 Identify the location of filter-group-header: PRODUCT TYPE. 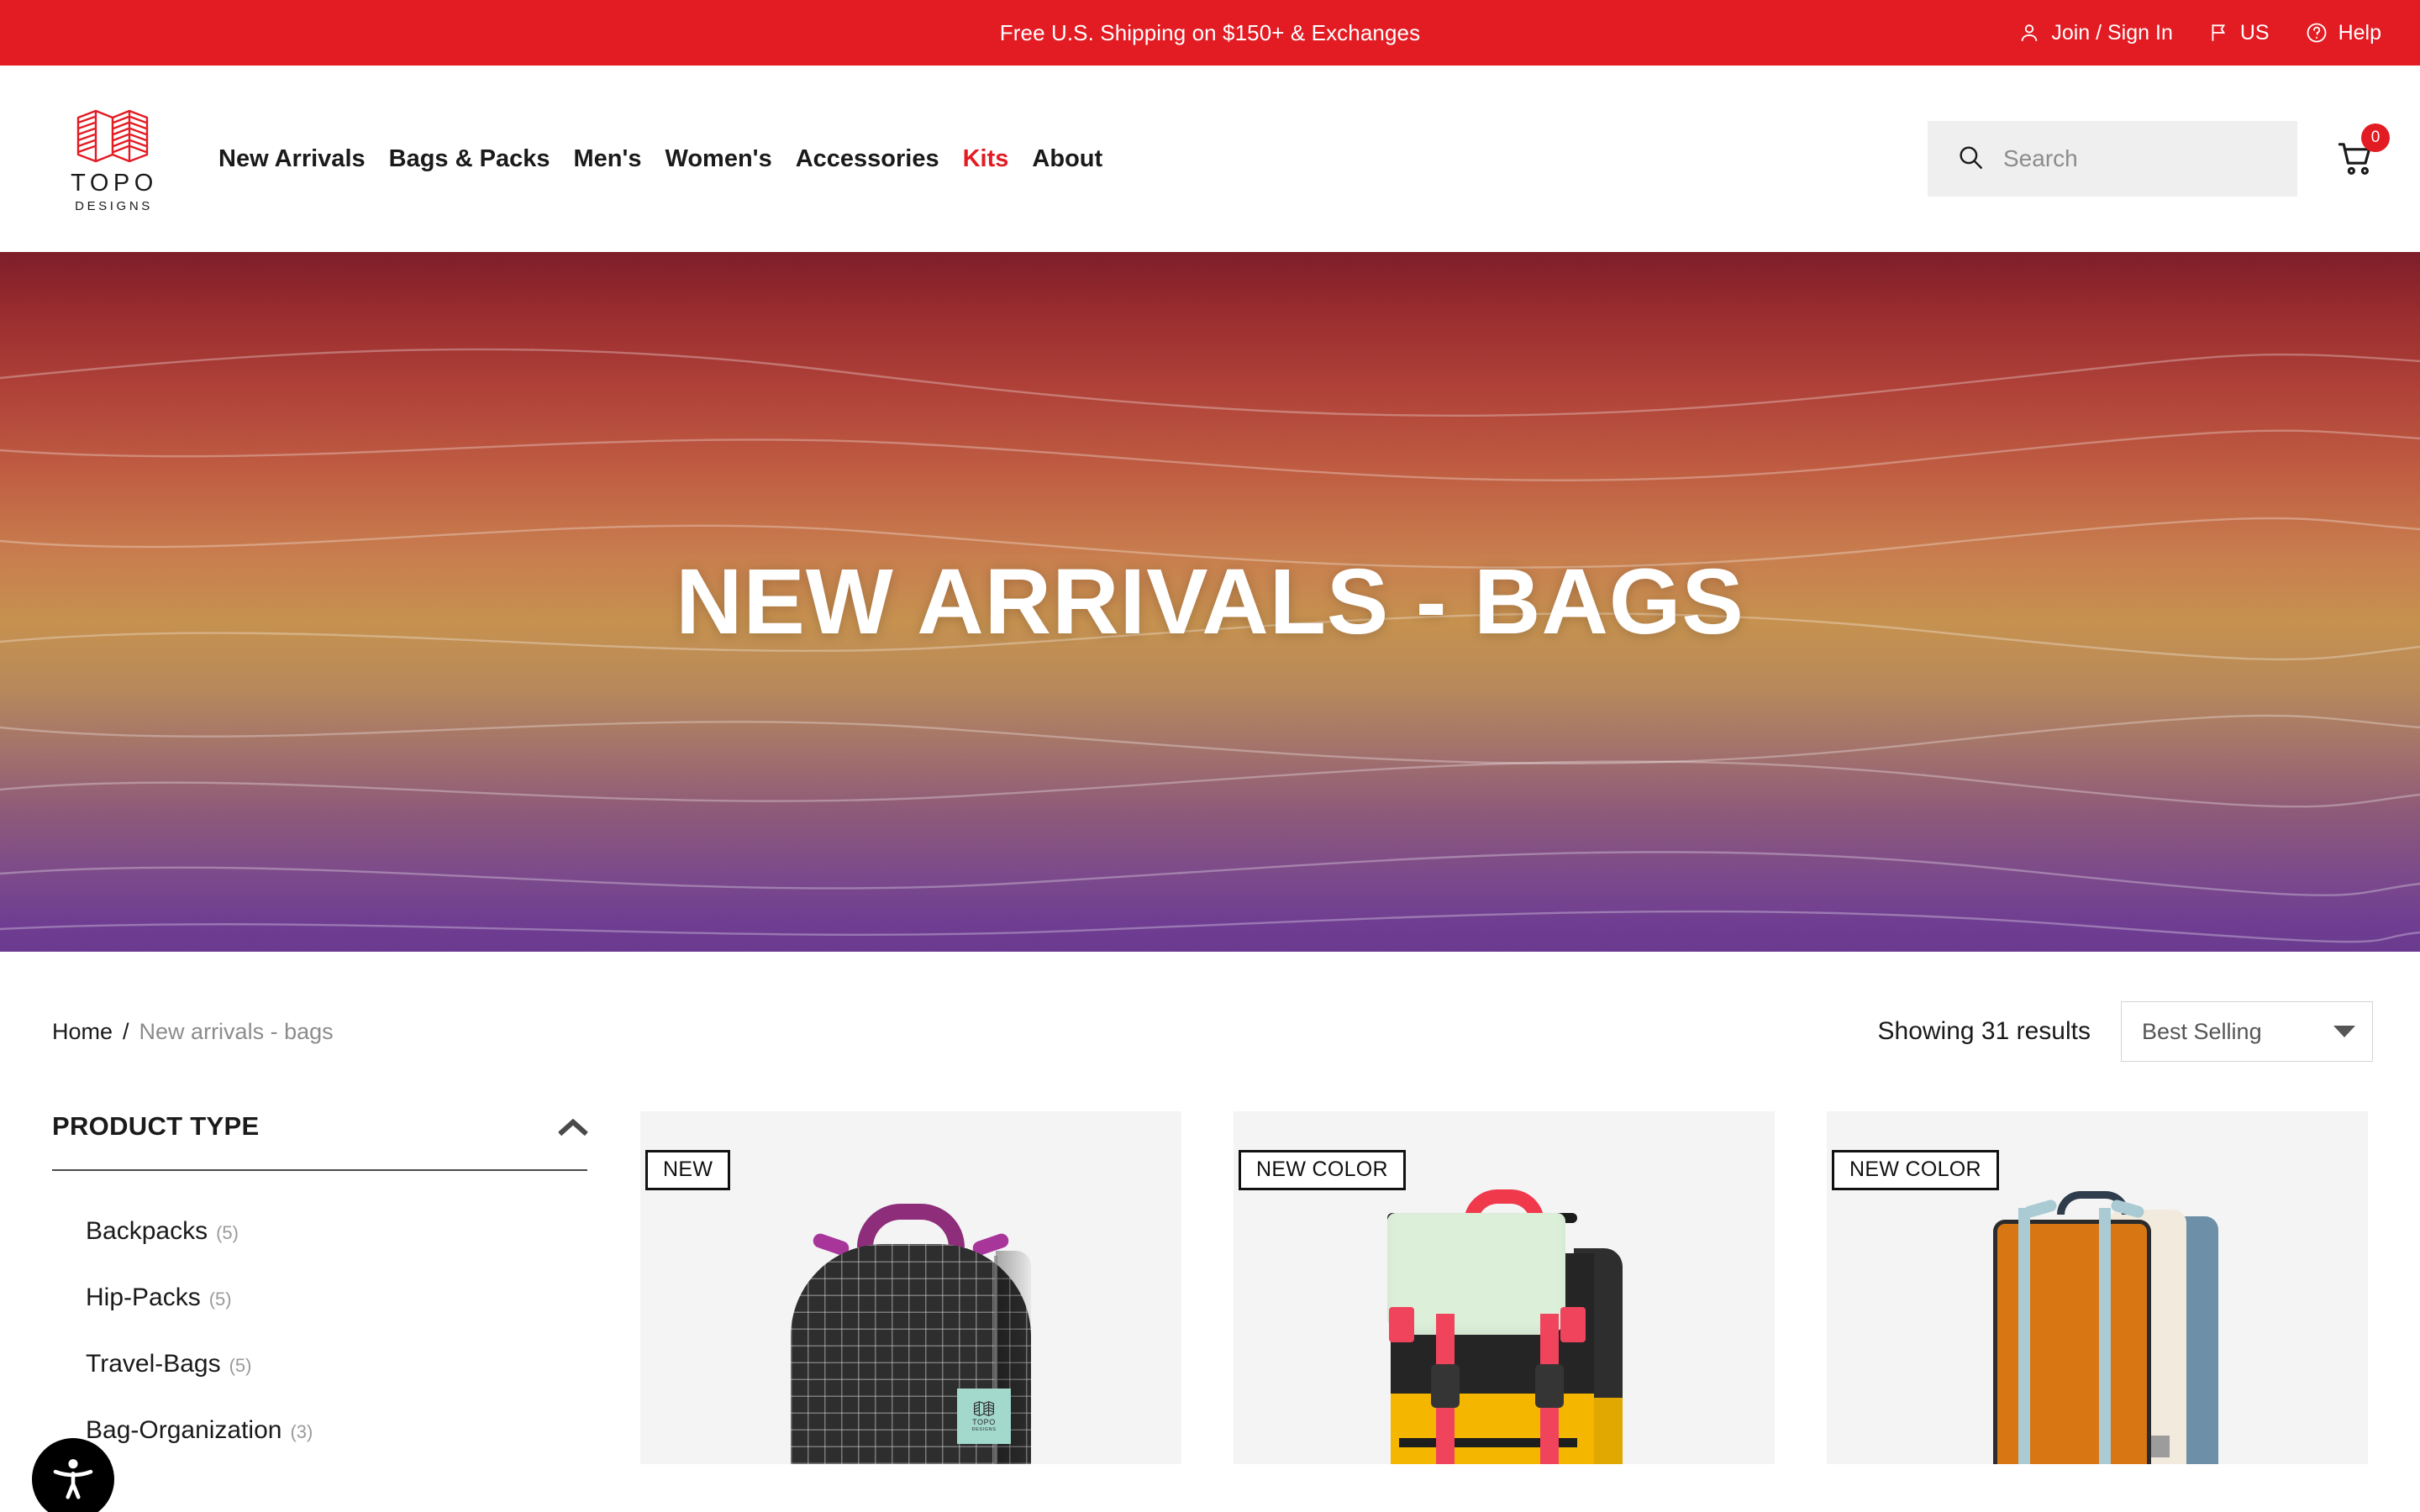
(323, 1126).